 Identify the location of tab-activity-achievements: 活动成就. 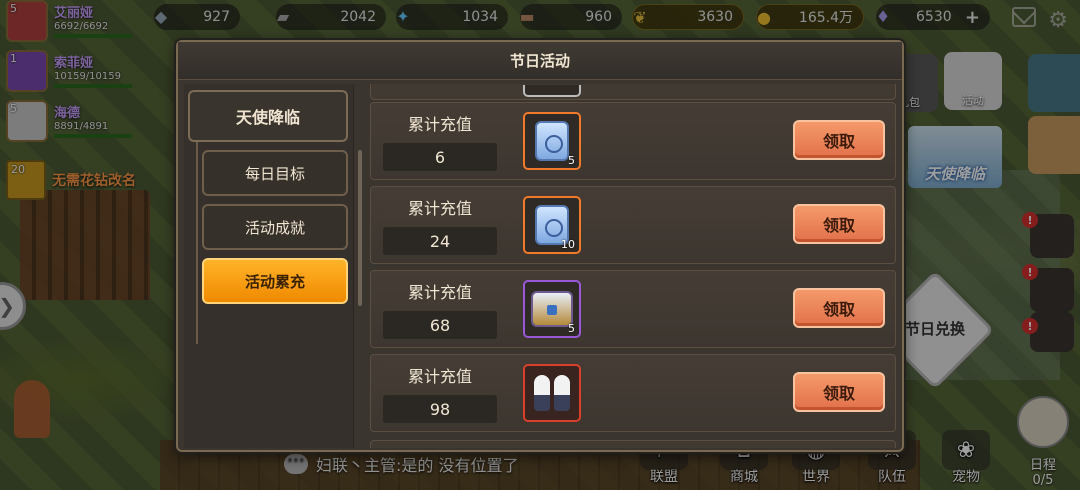
(275, 227).